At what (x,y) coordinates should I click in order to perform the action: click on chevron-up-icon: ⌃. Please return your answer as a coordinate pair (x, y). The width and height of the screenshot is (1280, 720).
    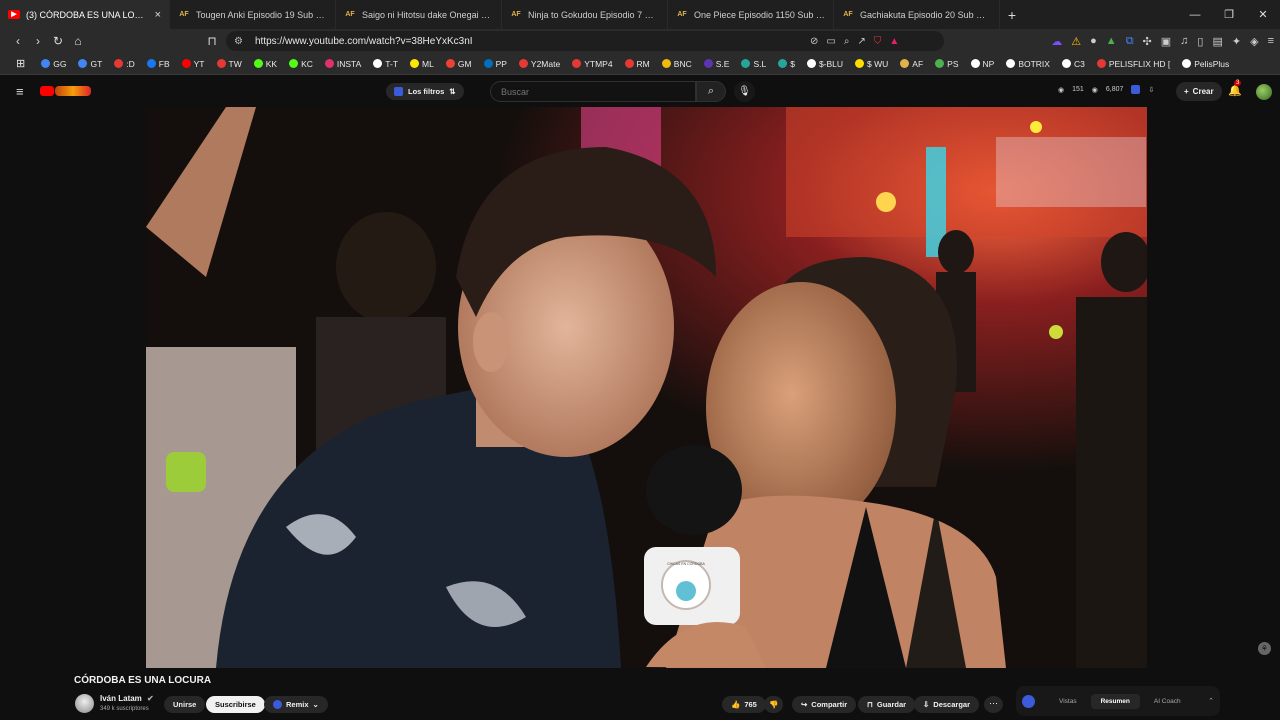
    Looking at the image, I should click on (1211, 701).